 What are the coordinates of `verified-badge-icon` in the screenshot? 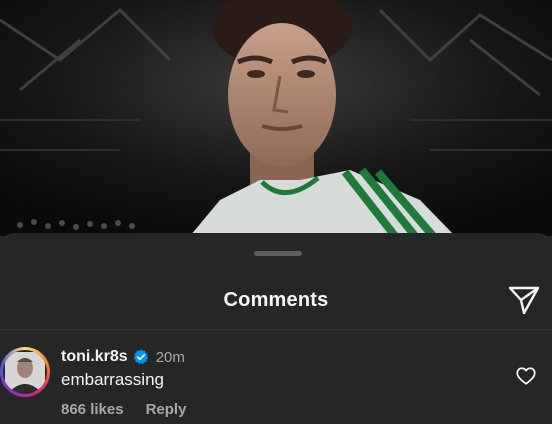 It's located at (141, 357).